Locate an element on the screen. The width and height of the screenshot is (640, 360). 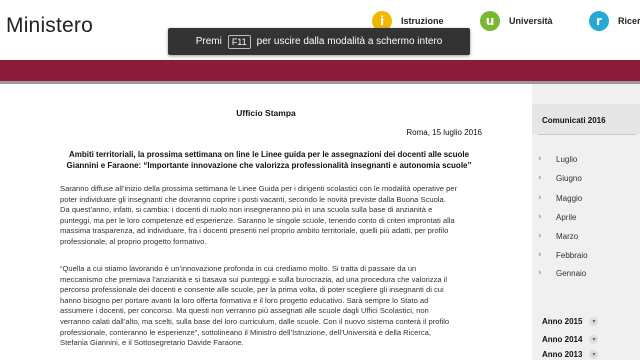
year-label: Anno 2013 is located at coordinates (562, 354).